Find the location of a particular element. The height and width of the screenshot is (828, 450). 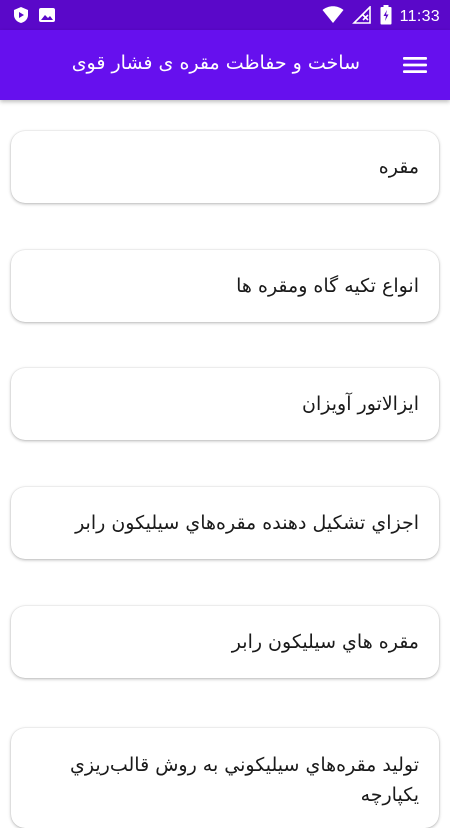

list-item-label: مقره هاي سيليكون رابر is located at coordinates (325, 642).